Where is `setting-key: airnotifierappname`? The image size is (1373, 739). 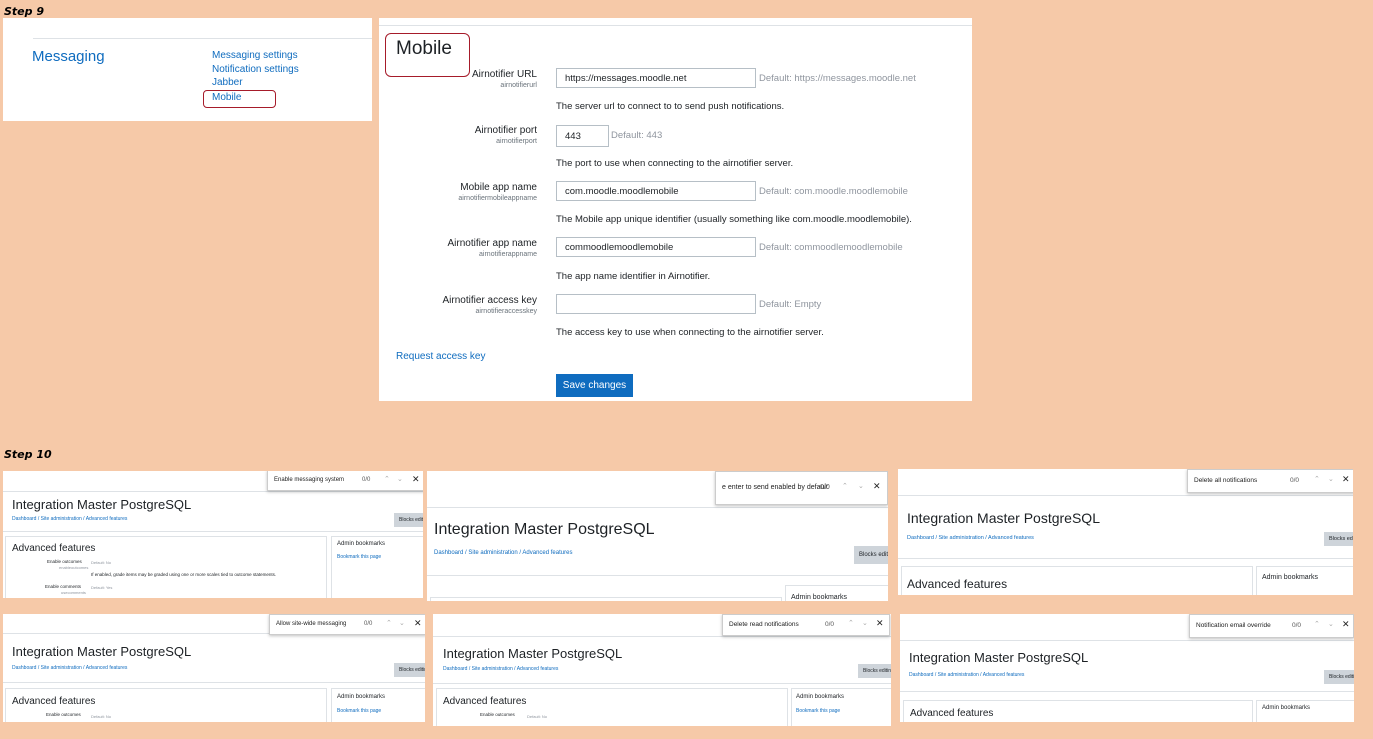 setting-key: airnotifierappname is located at coordinates (508, 254).